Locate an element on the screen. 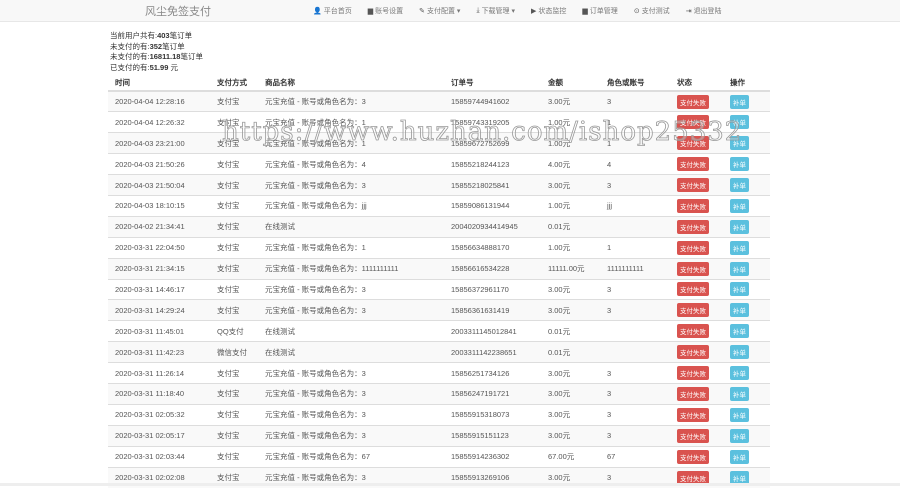 This screenshot has width=900, height=488. order-number: 15855915318073 is located at coordinates (492, 414).